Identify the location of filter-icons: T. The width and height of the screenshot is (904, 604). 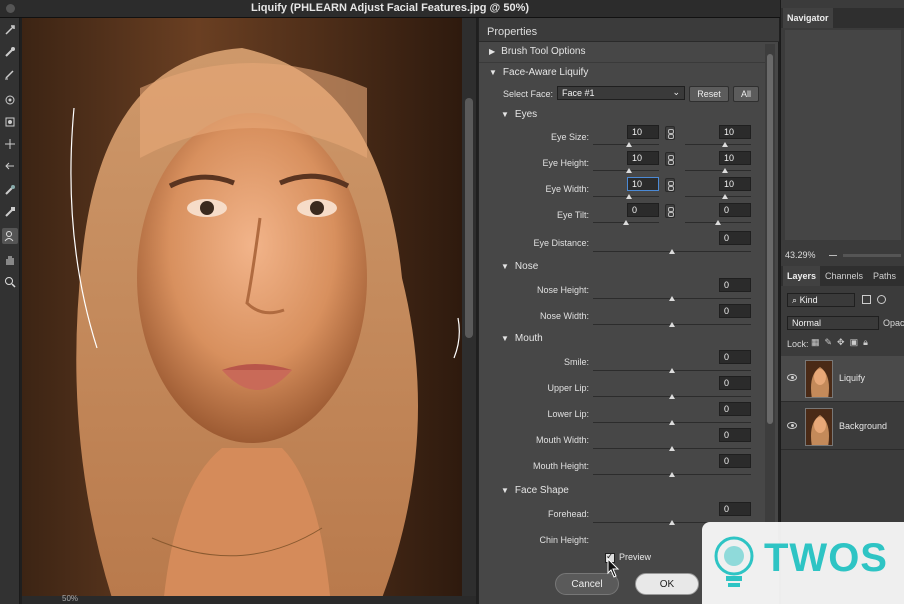
(881, 309).